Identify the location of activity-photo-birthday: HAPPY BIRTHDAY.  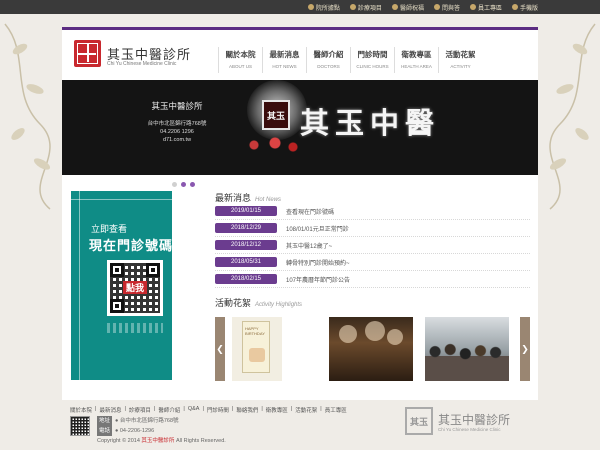
(257, 349).